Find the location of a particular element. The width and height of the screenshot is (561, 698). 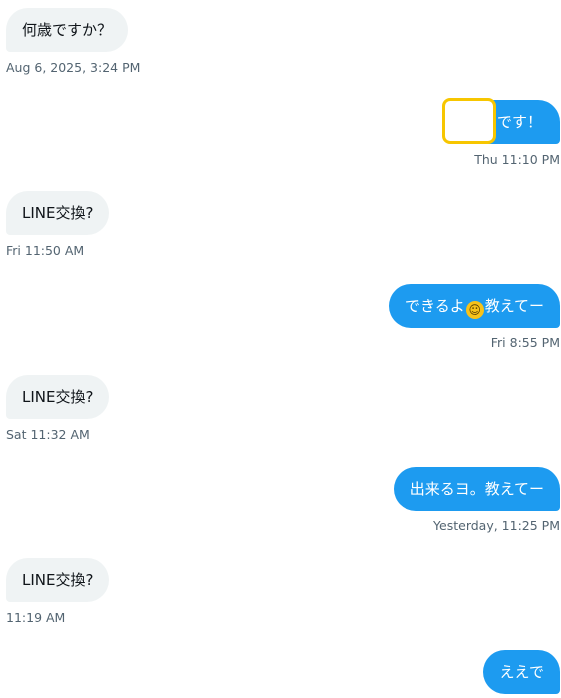

incoming-message-bubble: 何歳ですか？ is located at coordinates (67, 30).